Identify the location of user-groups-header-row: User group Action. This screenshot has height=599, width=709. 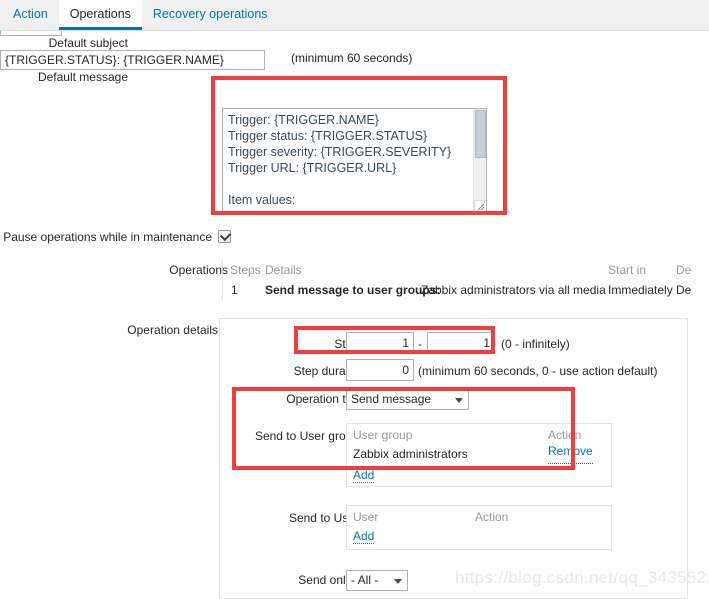
(479, 434).